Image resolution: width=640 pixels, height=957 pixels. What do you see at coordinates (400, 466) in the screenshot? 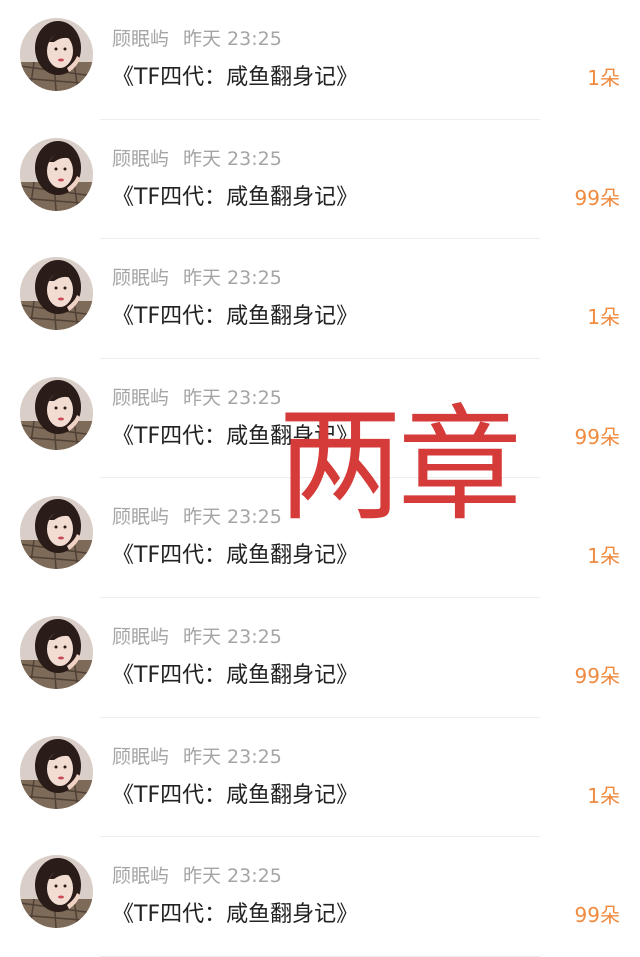
I see `overlay-caption: 两章` at bounding box center [400, 466].